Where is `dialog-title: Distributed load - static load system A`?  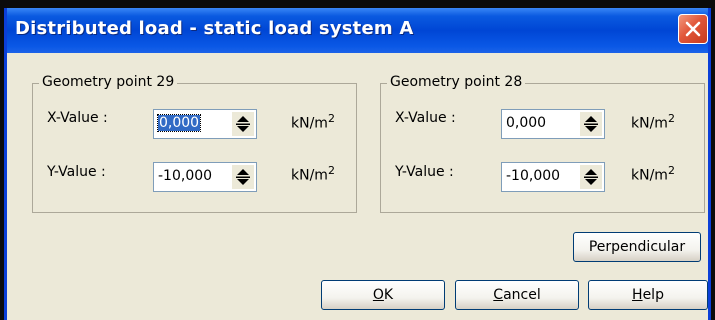 dialog-title: Distributed load - static load system A is located at coordinates (214, 28).